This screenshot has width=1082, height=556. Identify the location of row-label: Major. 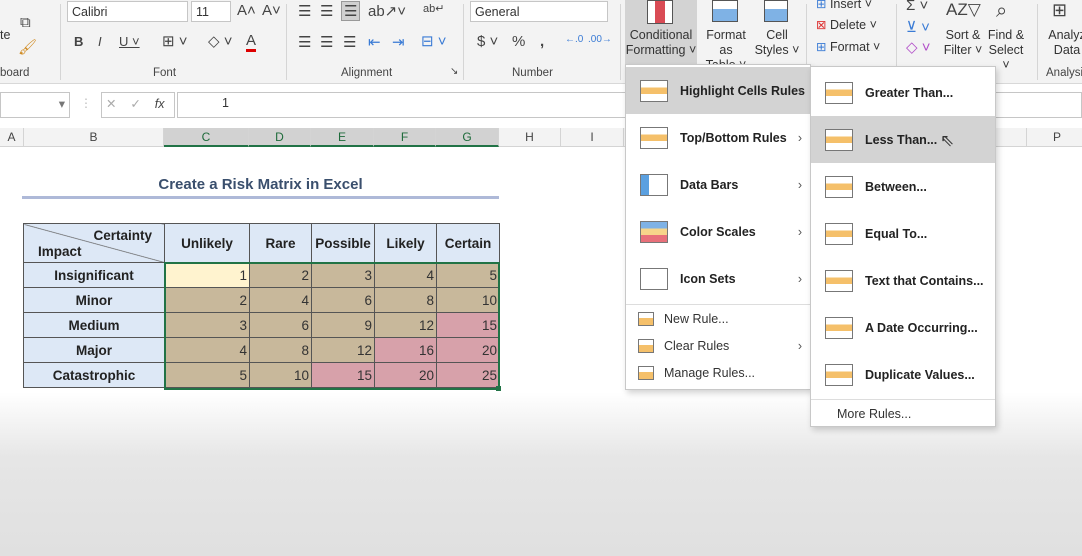
(94, 350).